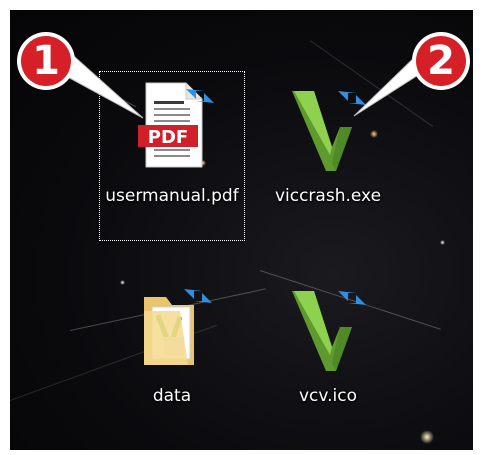  I want to click on icon-label: data, so click(172, 396).